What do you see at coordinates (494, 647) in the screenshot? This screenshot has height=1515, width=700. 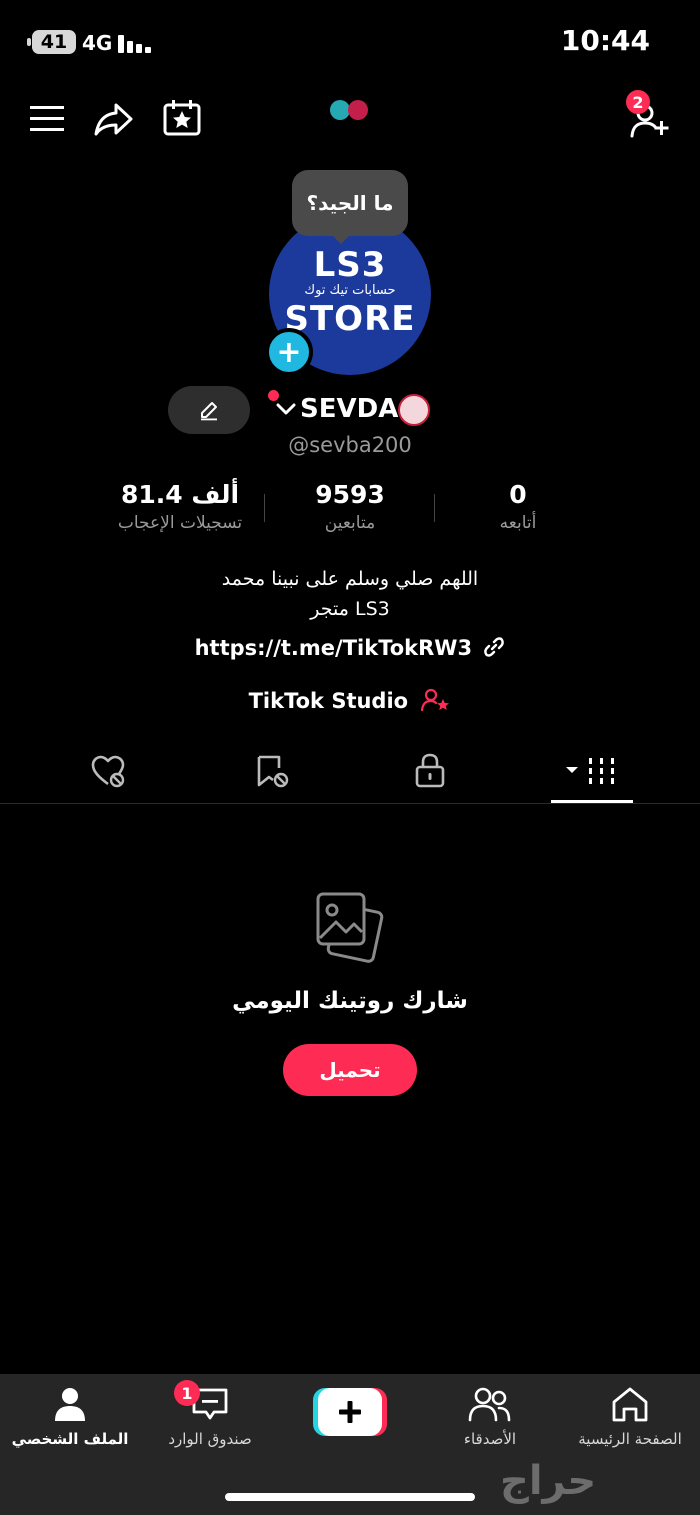 I see `link-icon` at bounding box center [494, 647].